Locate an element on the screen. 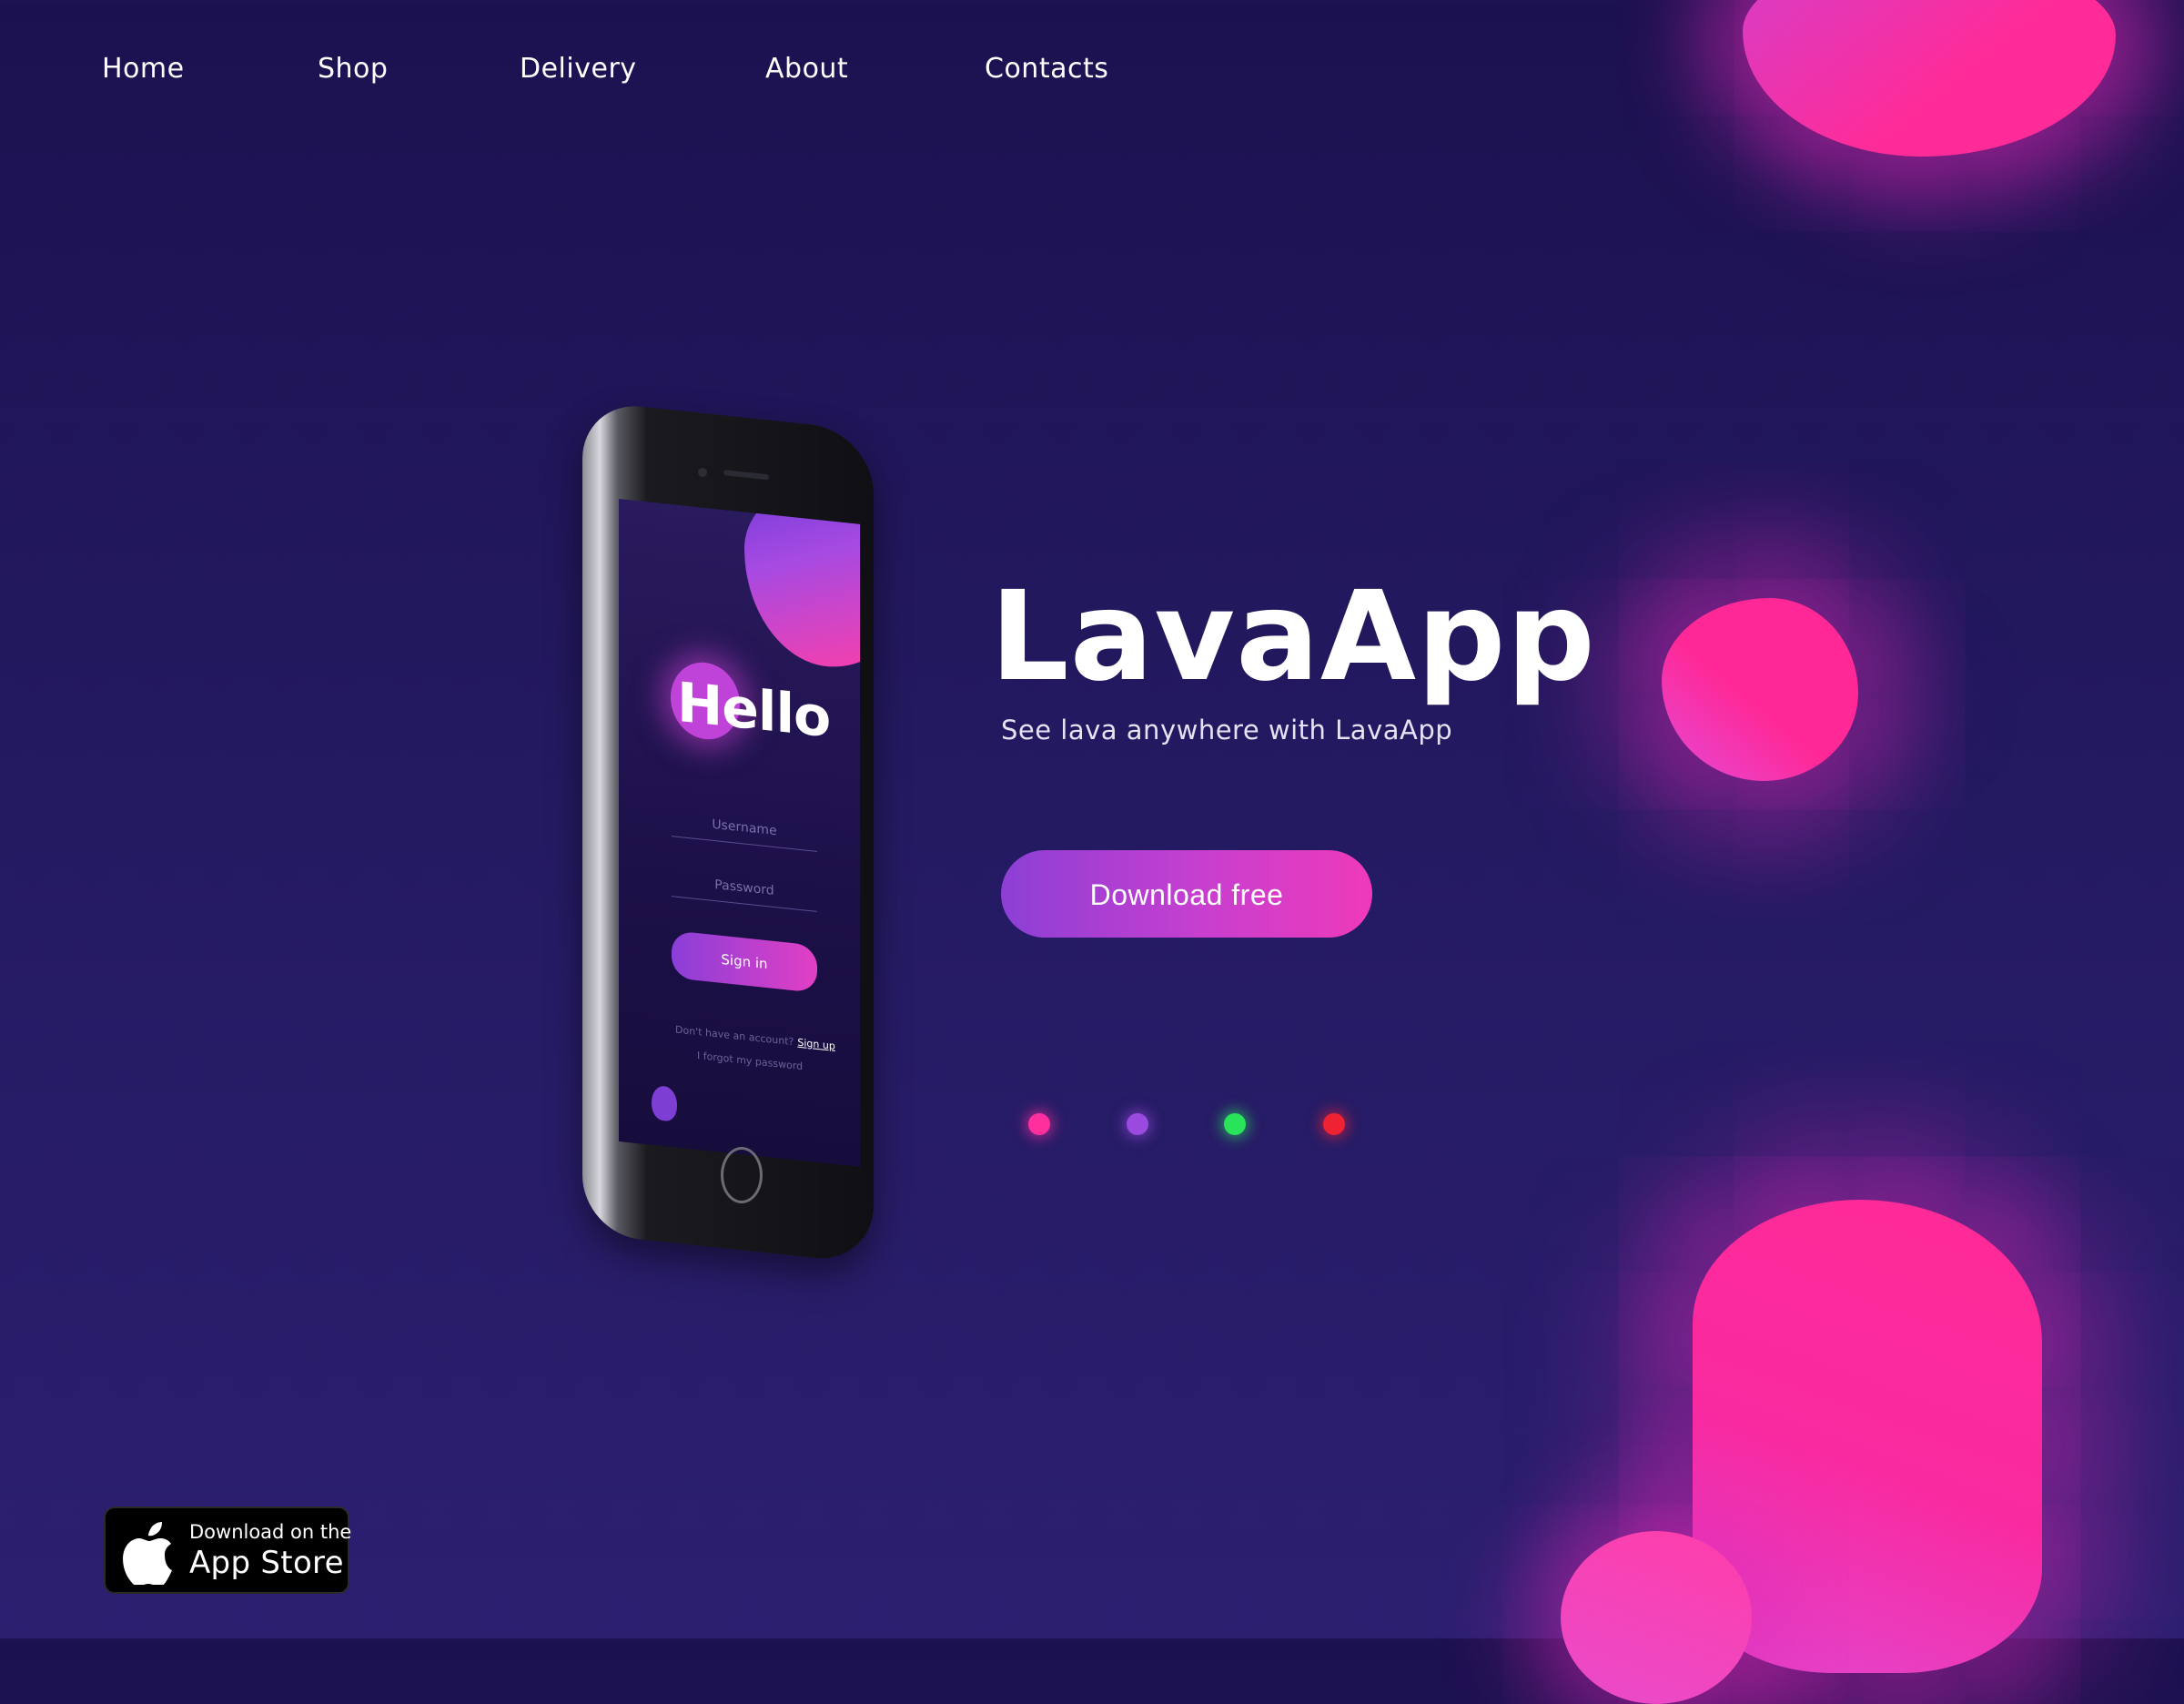  camera-icon is located at coordinates (703, 473).